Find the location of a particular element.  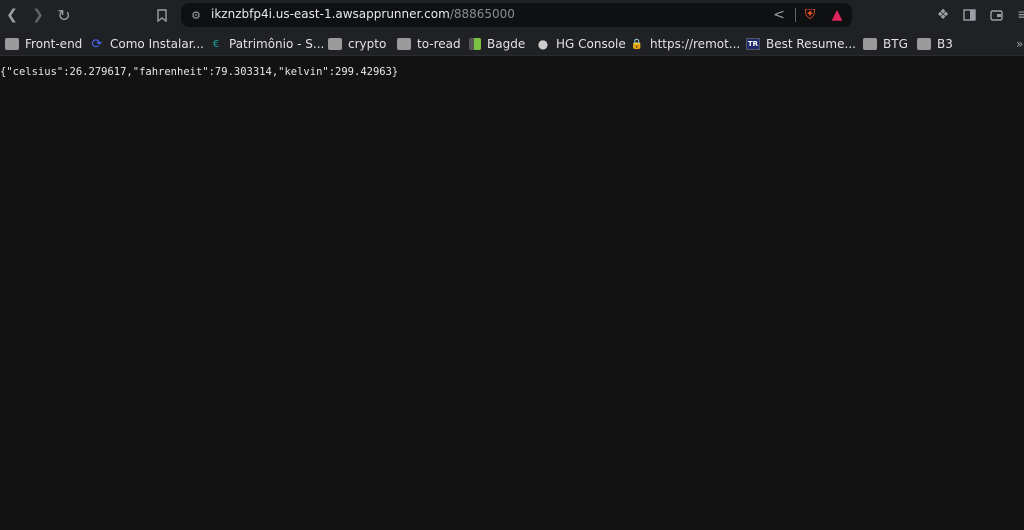

brave-shields-icon: ⛨ is located at coordinates (810, 15).